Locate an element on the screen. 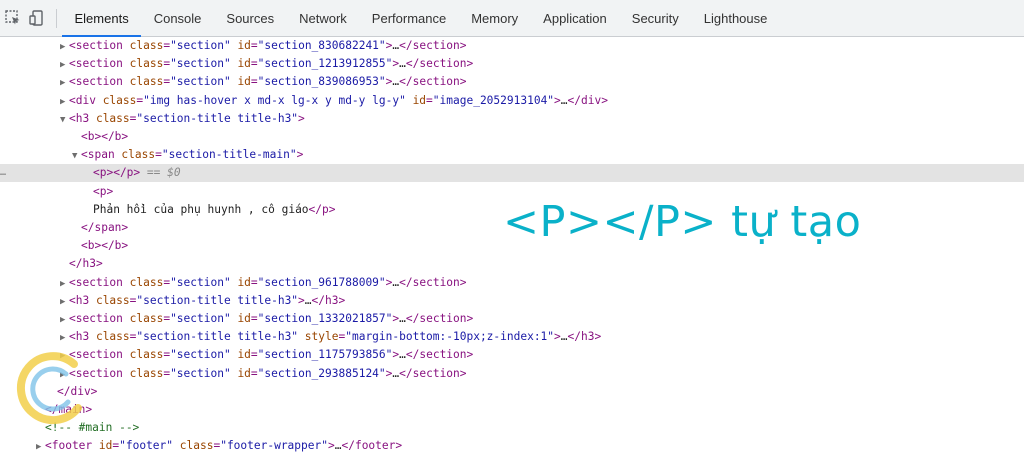  dom-tree-row: ▼ <h3 class="section-title title-h3"> is located at coordinates (512, 119).